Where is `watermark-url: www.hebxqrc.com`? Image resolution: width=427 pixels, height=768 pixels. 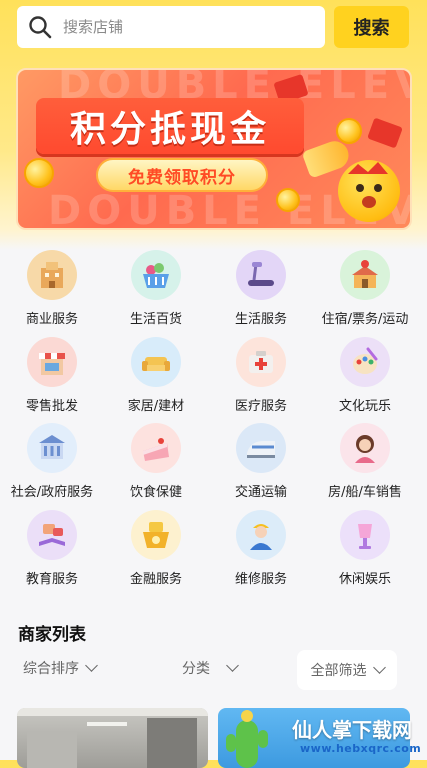
watermark-url: www.hebxqrc.com is located at coordinates (361, 748).